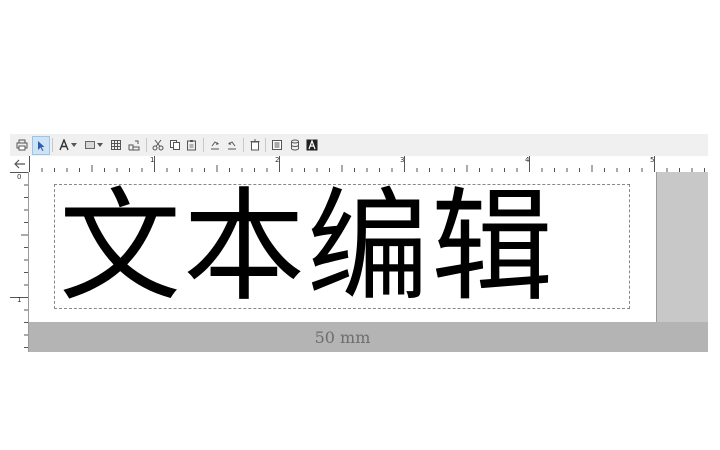 The width and height of the screenshot is (720, 450). Describe the element at coordinates (277, 160) in the screenshot. I see `ruler-number: 2` at that location.